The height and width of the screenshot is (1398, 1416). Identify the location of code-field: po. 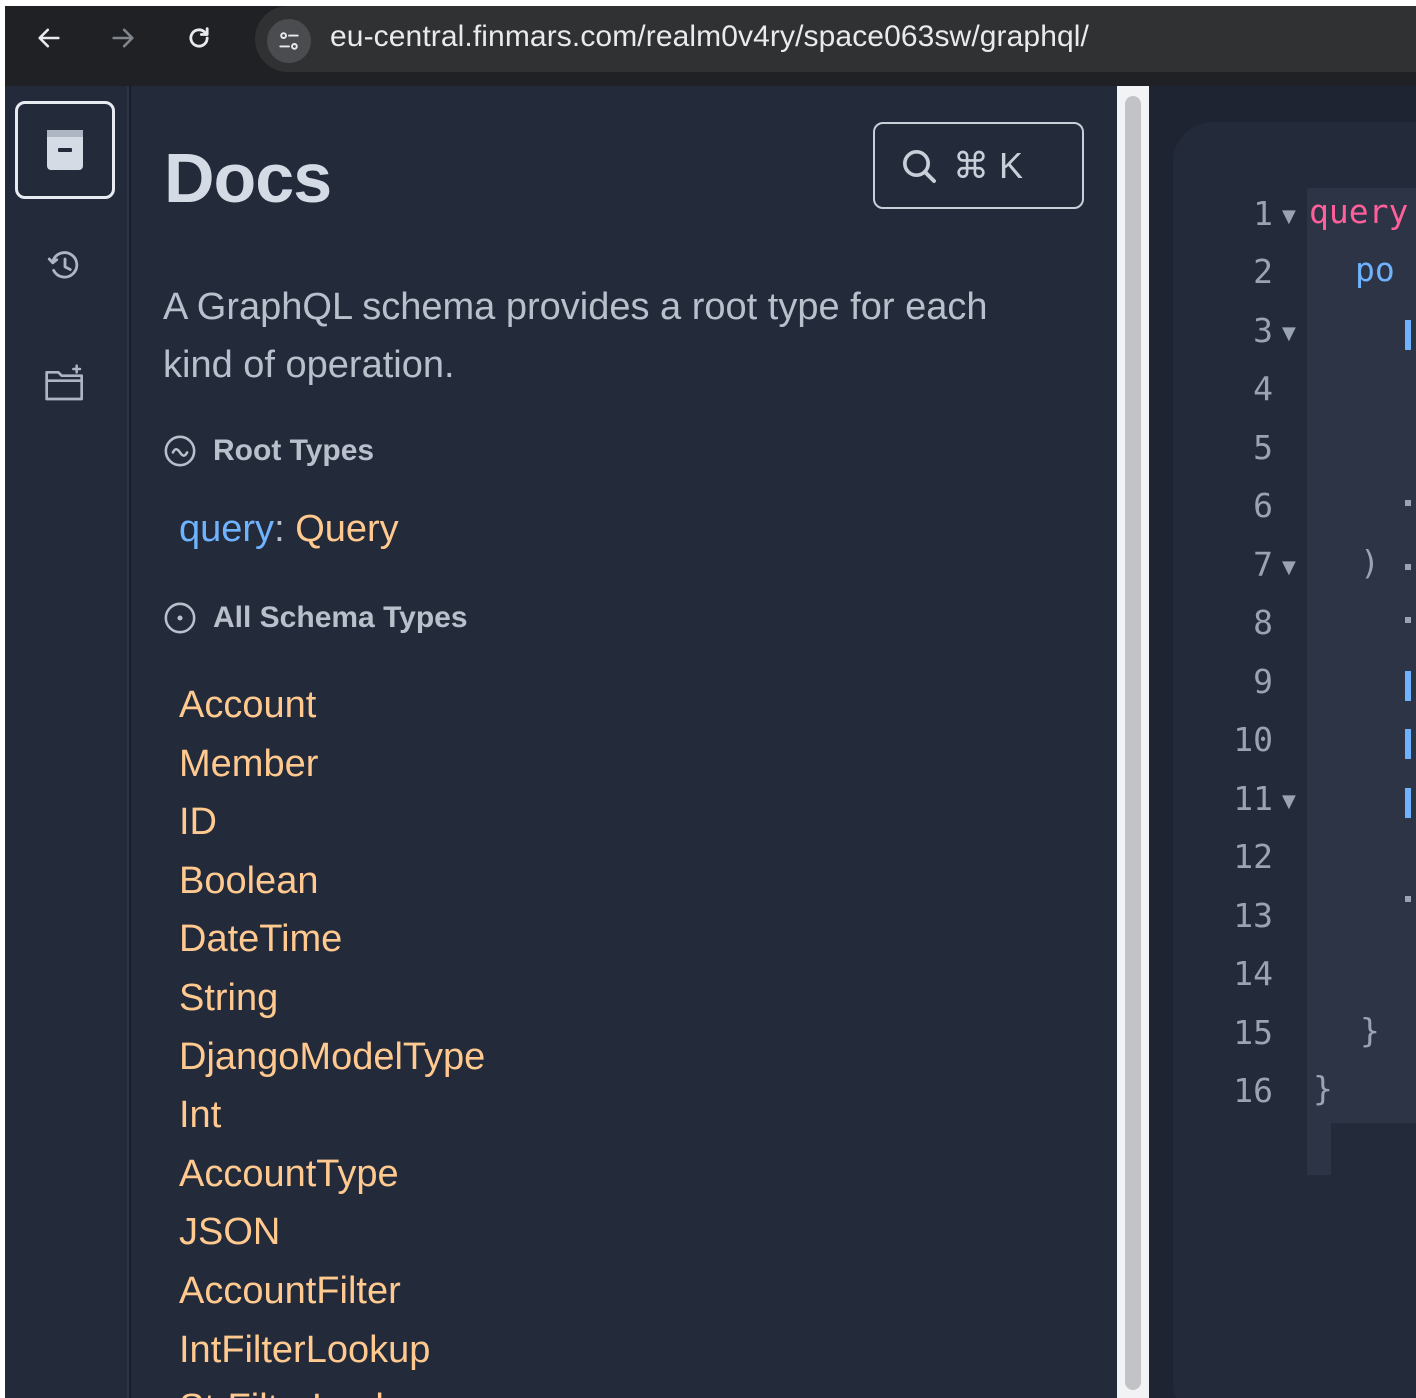
(1375, 269).